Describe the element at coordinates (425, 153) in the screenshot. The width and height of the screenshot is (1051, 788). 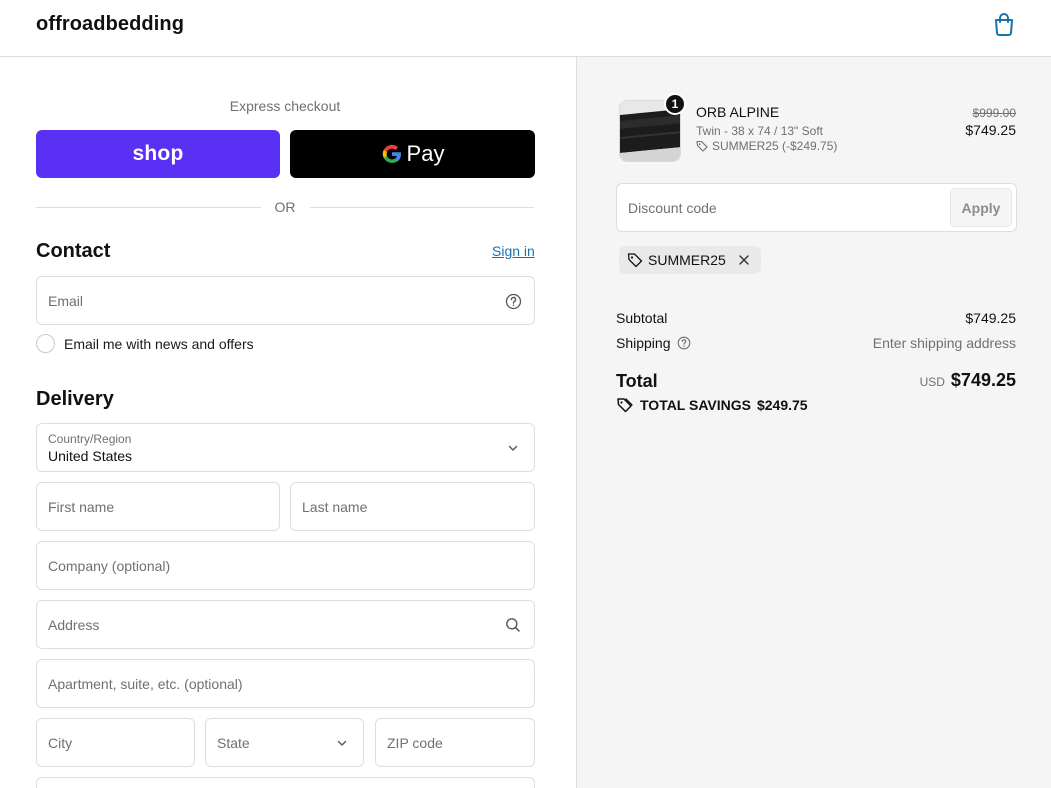
I see `google-pay-label: Pay` at that location.